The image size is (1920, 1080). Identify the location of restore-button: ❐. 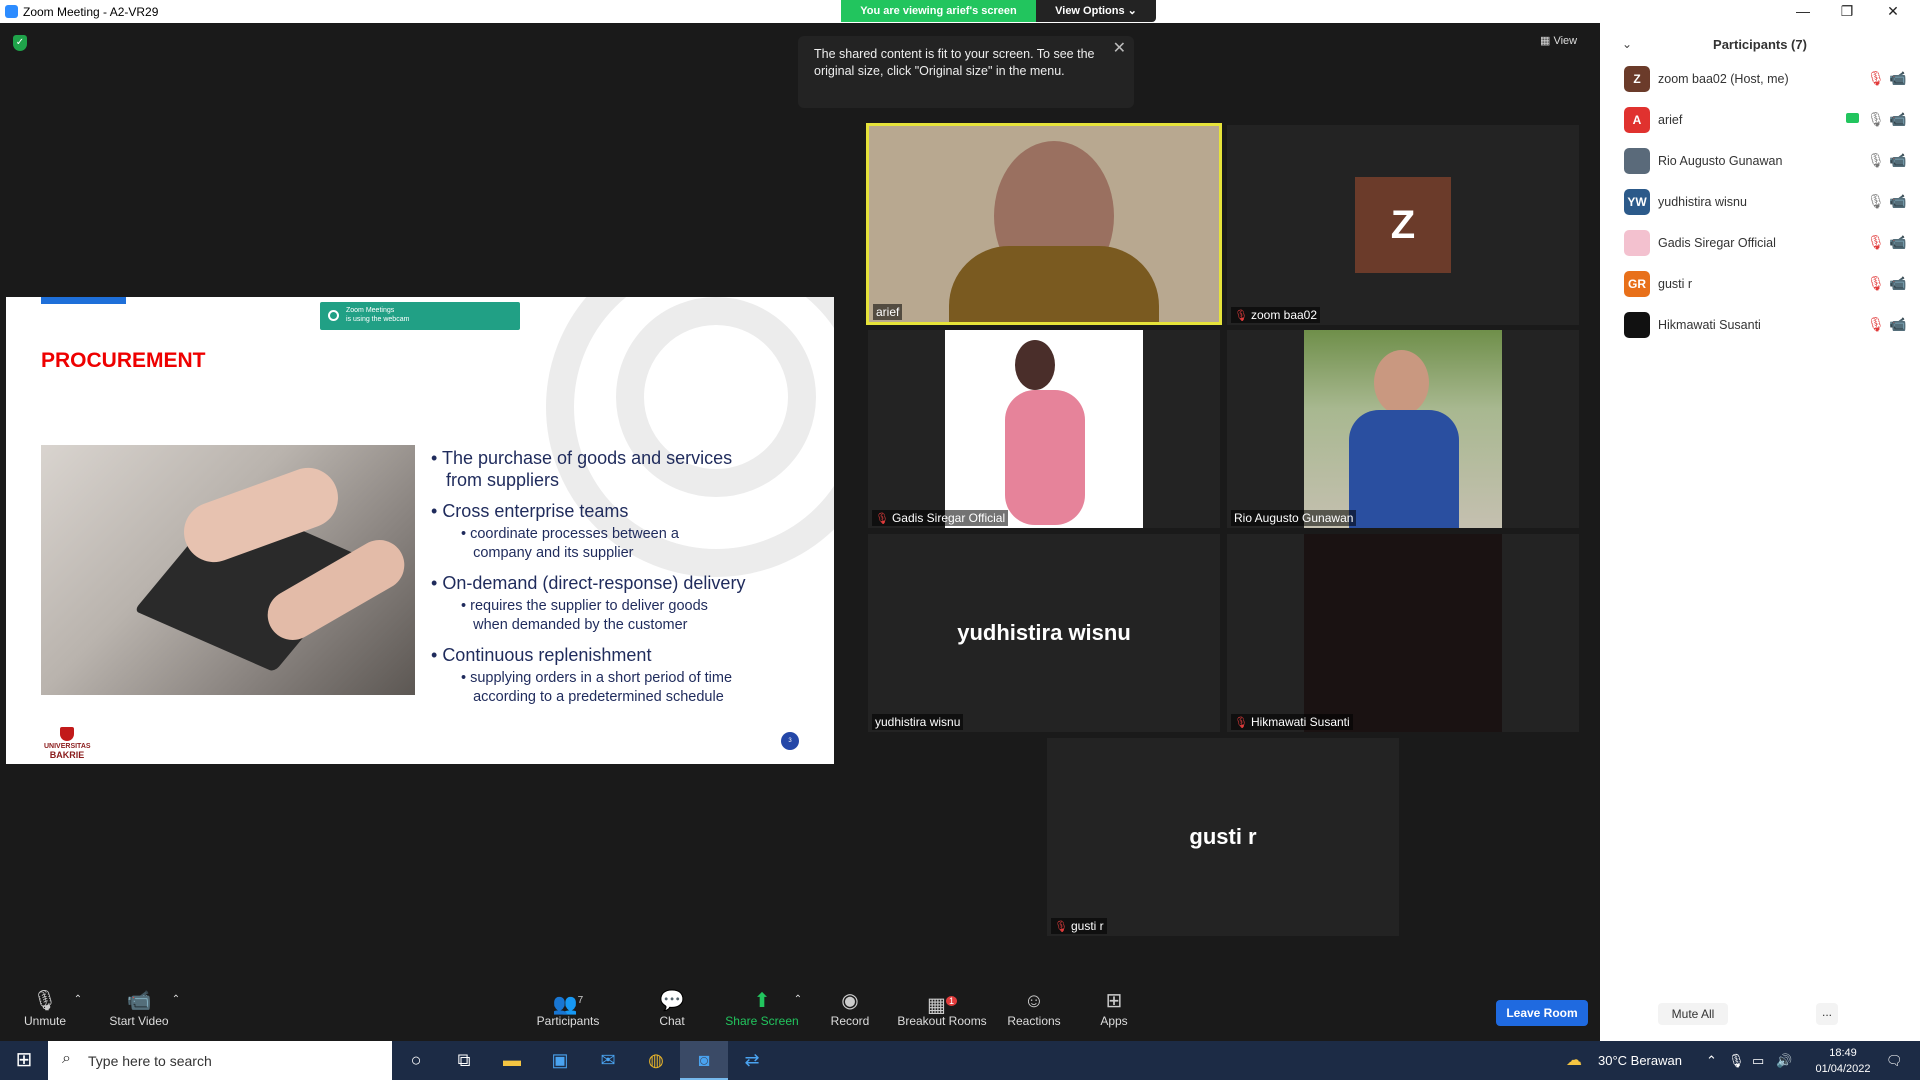
(1847, 12).